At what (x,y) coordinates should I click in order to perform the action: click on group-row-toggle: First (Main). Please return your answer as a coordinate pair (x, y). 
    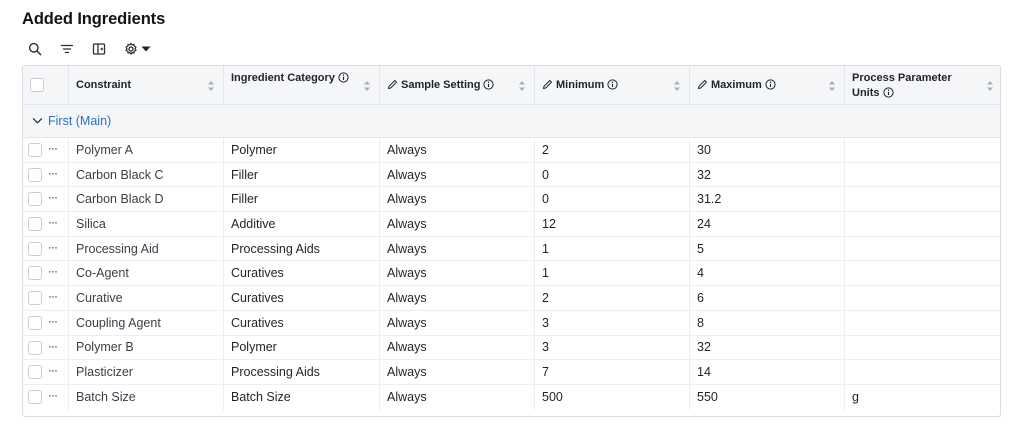
    Looking at the image, I should click on (511, 121).